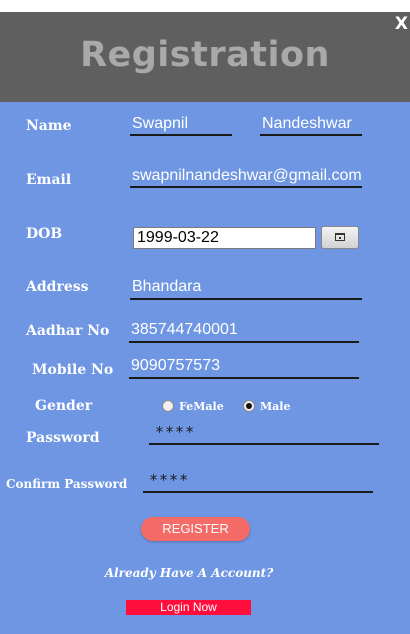 The image size is (410, 634). I want to click on password-input, so click(264, 433).